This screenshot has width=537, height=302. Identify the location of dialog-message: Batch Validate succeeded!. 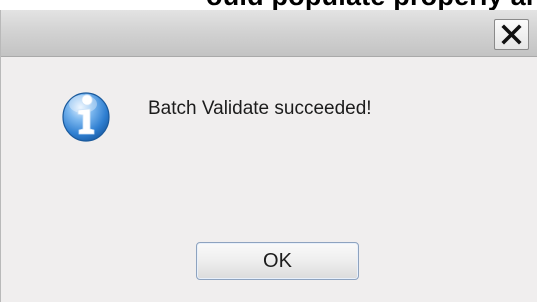
(260, 108).